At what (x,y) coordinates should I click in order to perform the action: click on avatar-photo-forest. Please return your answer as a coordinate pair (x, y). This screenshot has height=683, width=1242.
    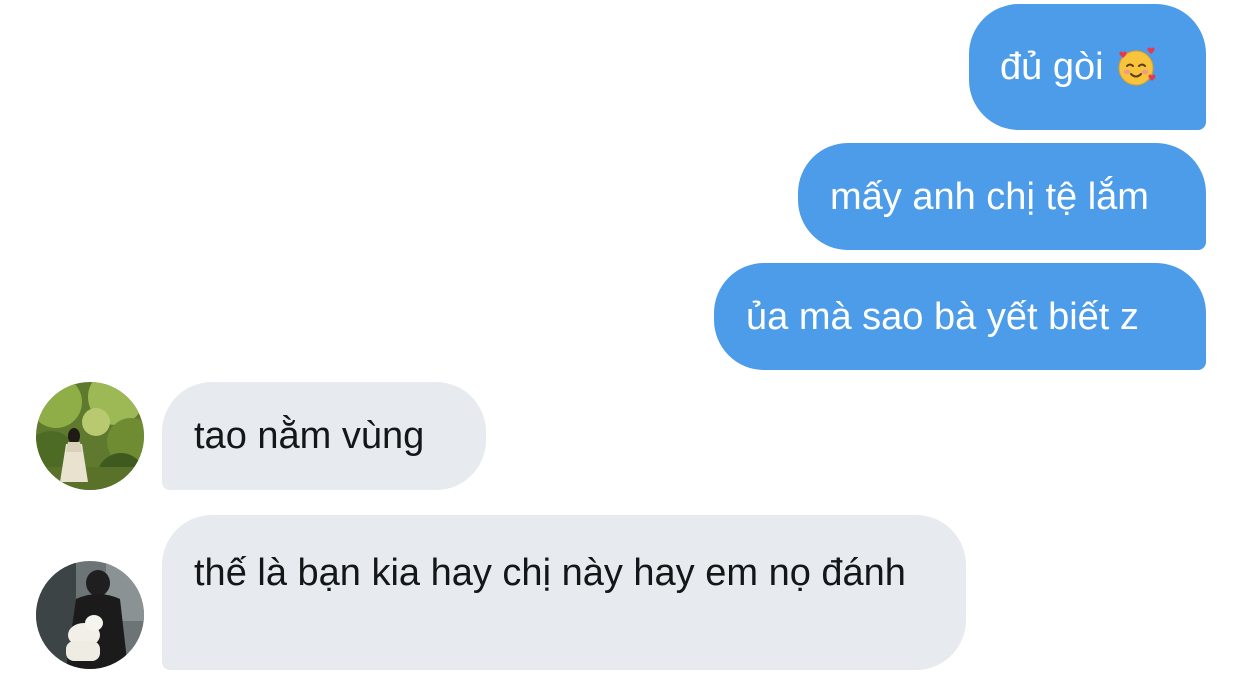
    Looking at the image, I should click on (90, 436).